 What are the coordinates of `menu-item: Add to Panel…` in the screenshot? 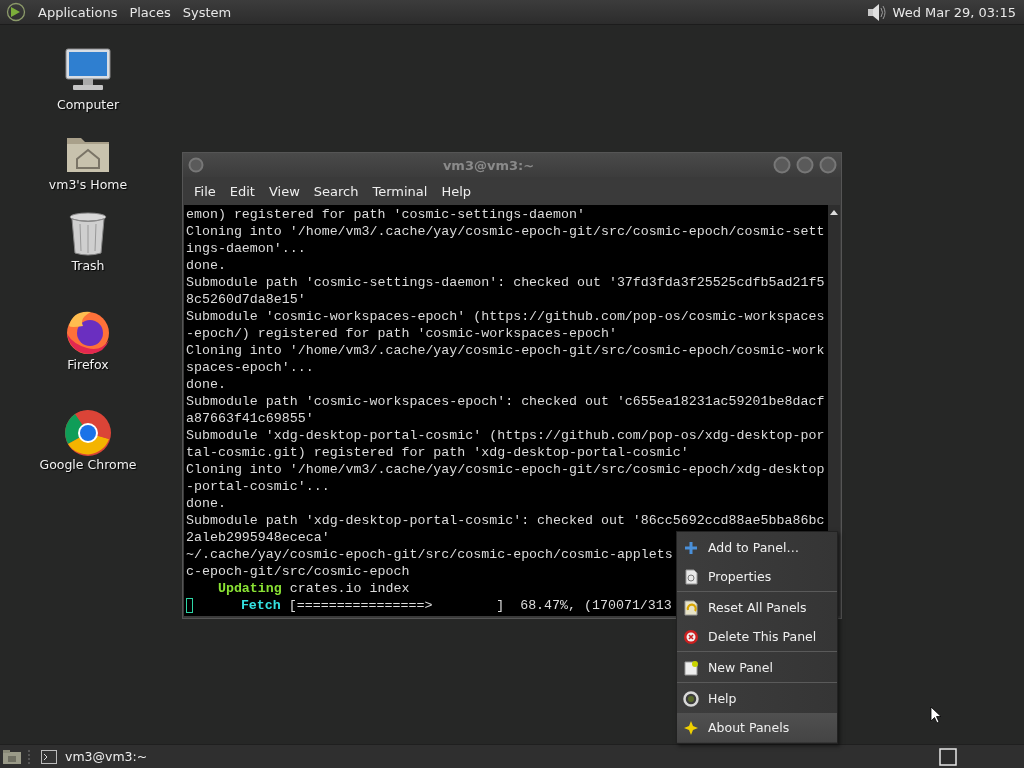 It's located at (757, 547).